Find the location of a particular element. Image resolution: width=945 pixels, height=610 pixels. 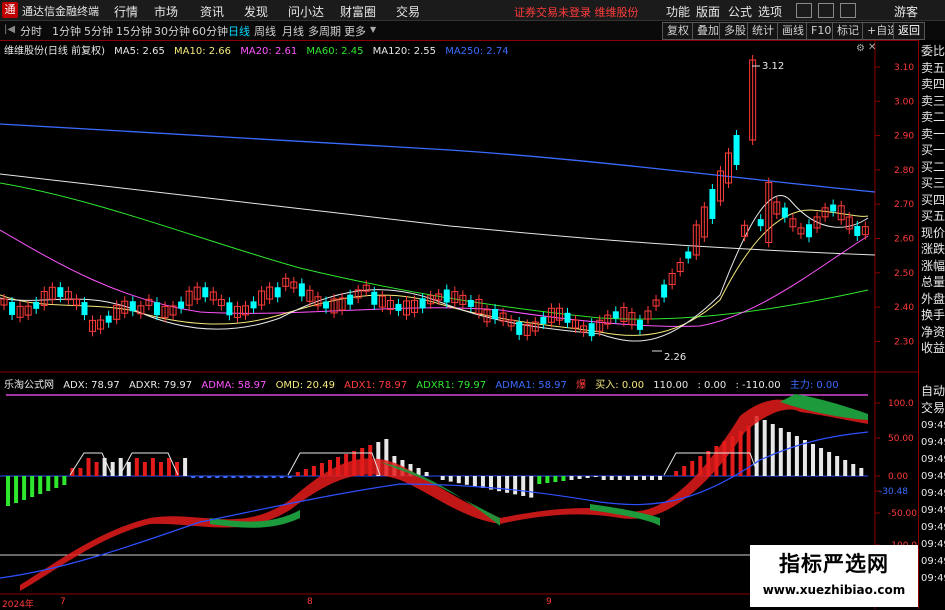

menu-news: 资讯 is located at coordinates (212, 11).